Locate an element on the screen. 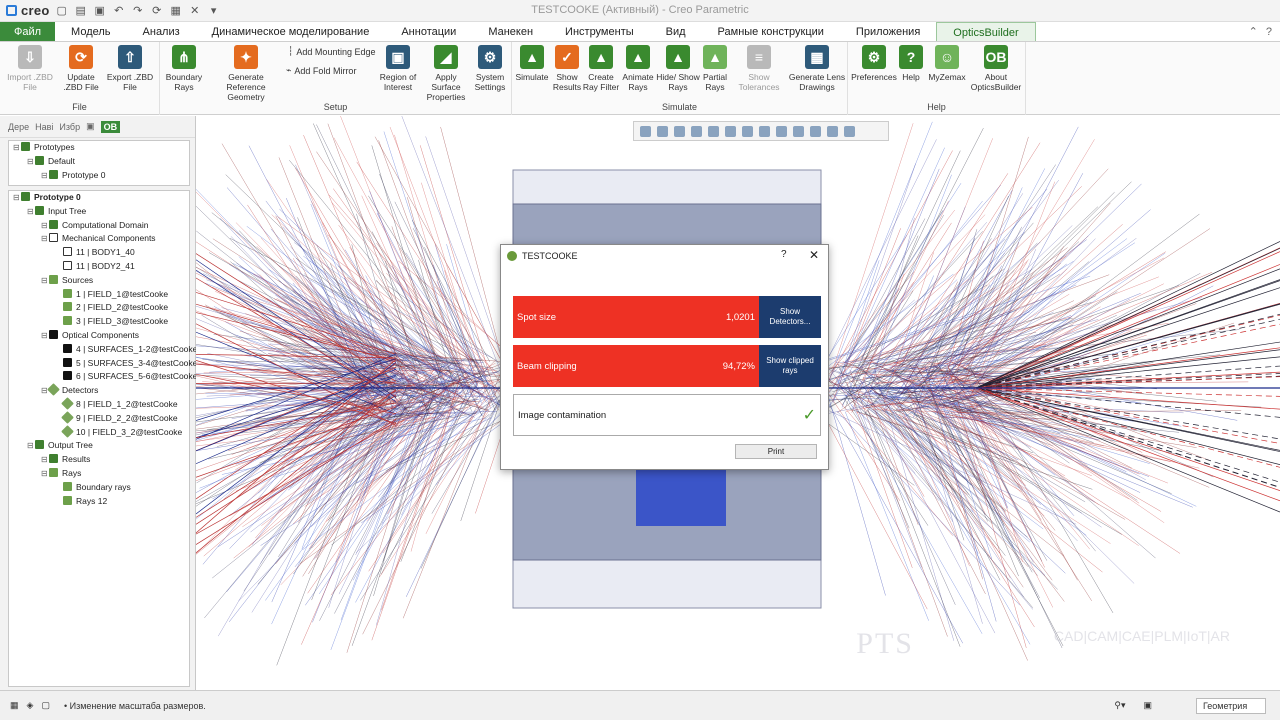 Image resolution: width=1280 pixels, height=720 pixels. tree-item: ⊟ Detectors is located at coordinates (99, 390).